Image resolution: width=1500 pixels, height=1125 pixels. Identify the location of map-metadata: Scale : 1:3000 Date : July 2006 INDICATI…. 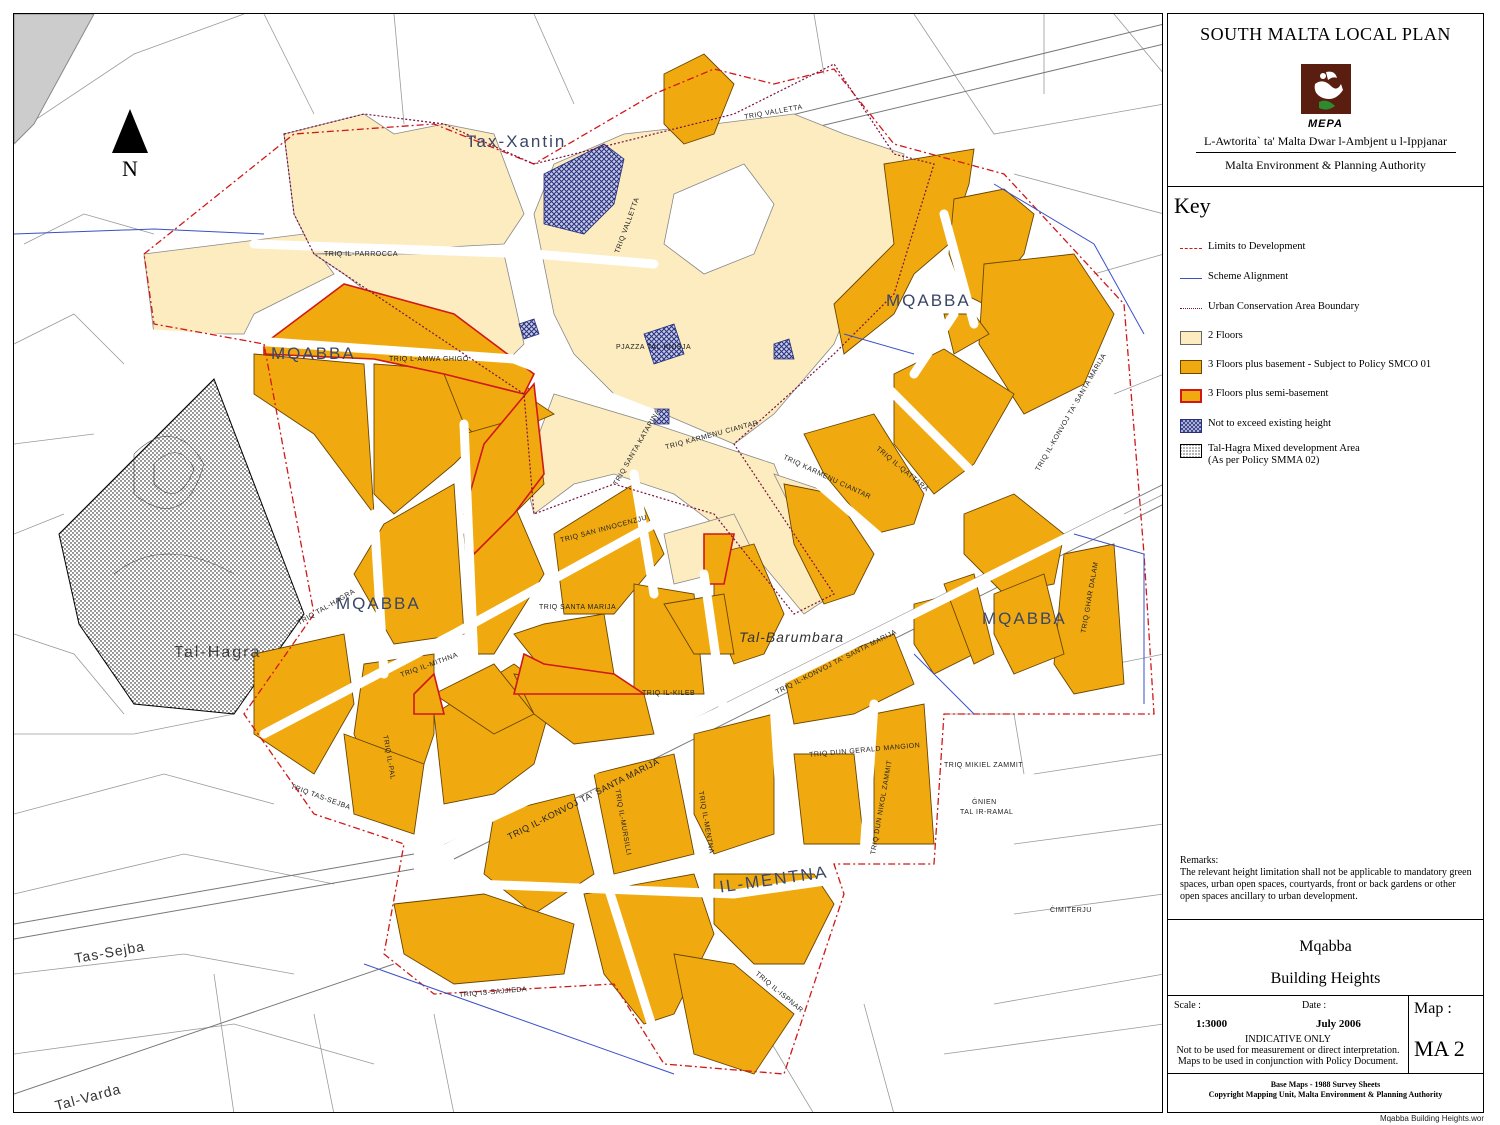
(1325, 1035).